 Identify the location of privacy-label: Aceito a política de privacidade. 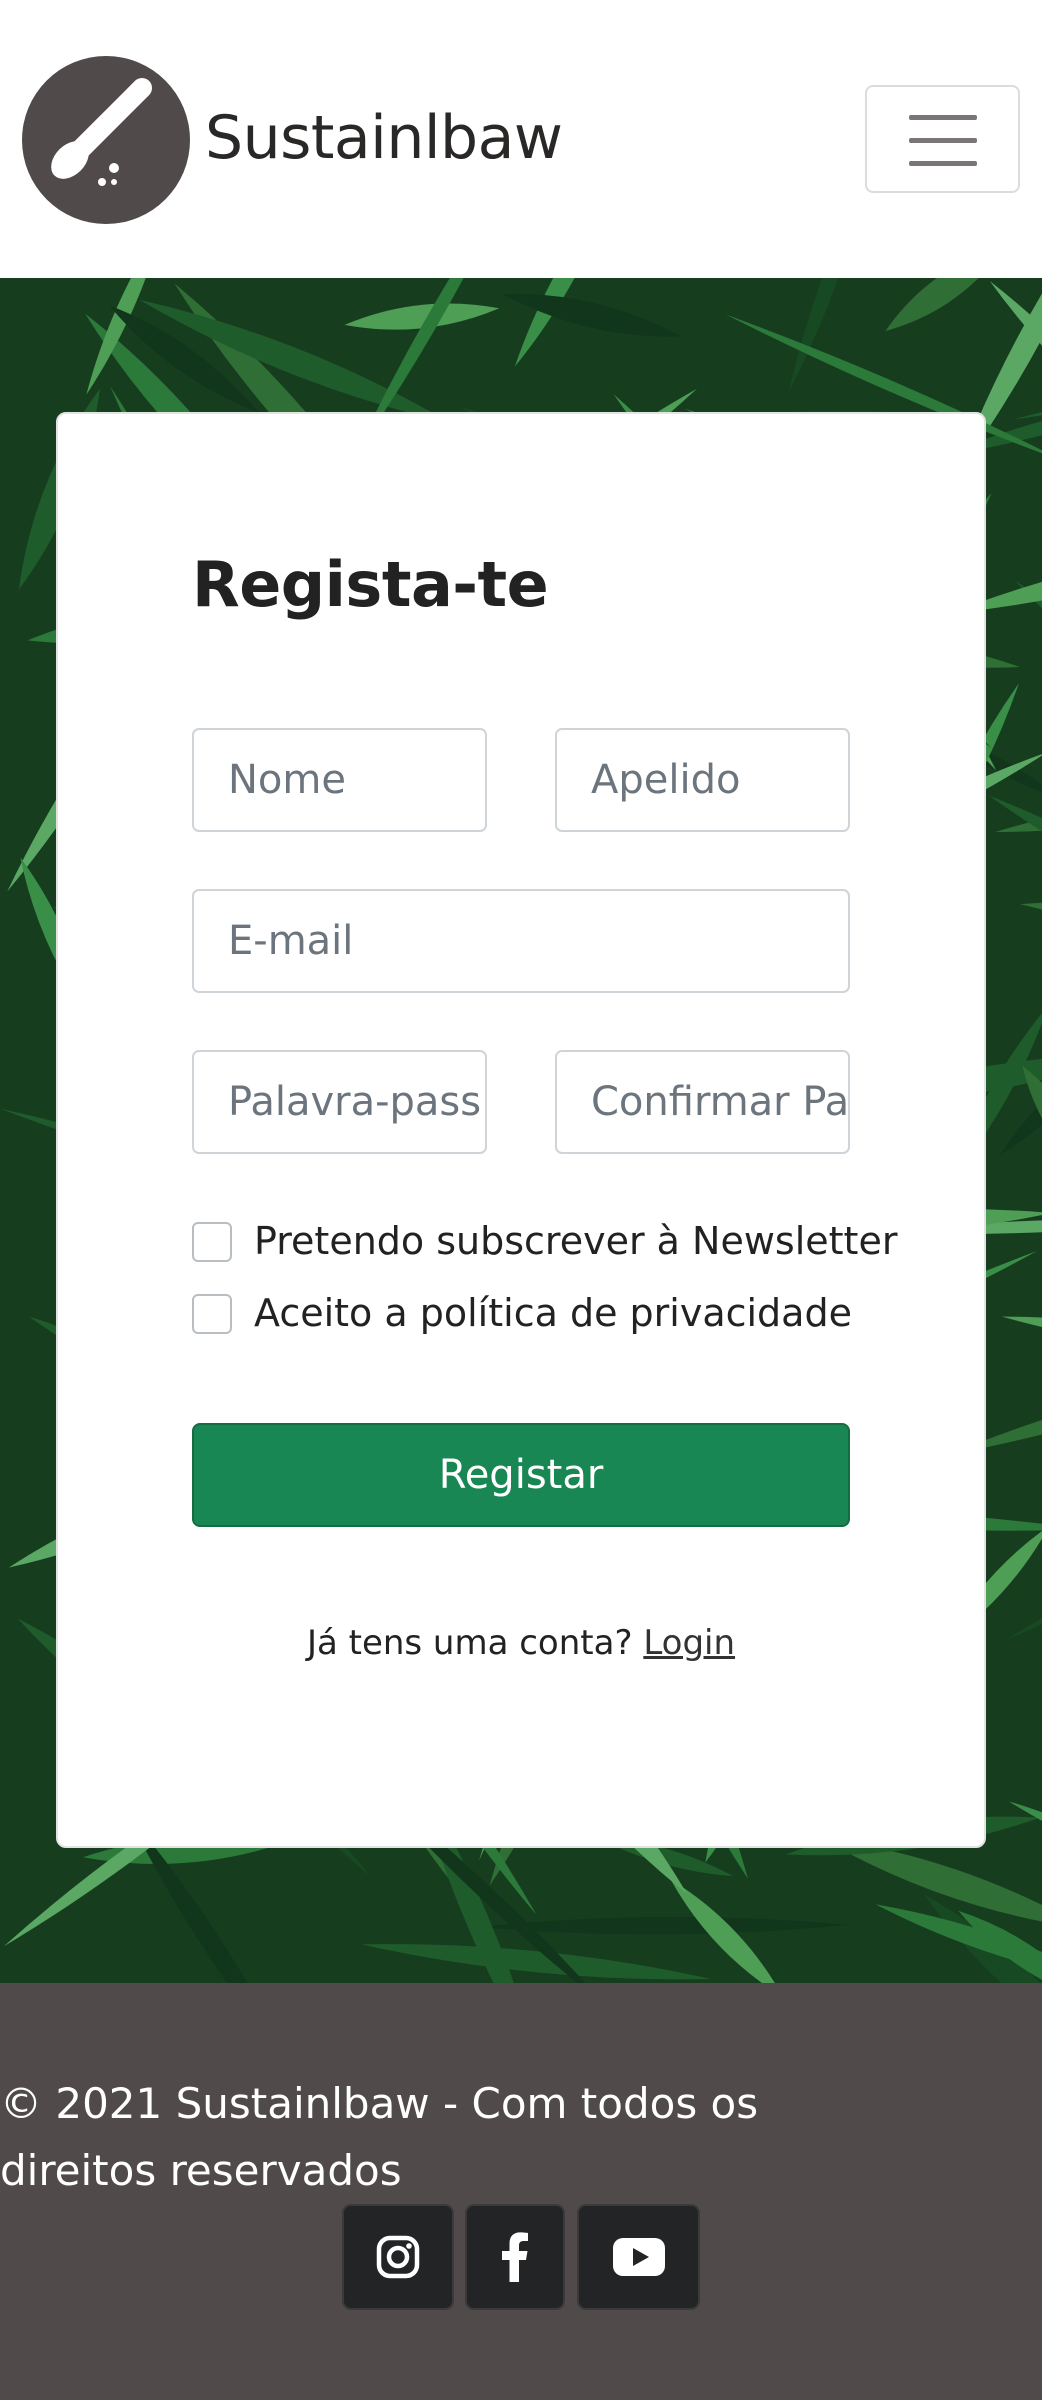
(553, 1313).